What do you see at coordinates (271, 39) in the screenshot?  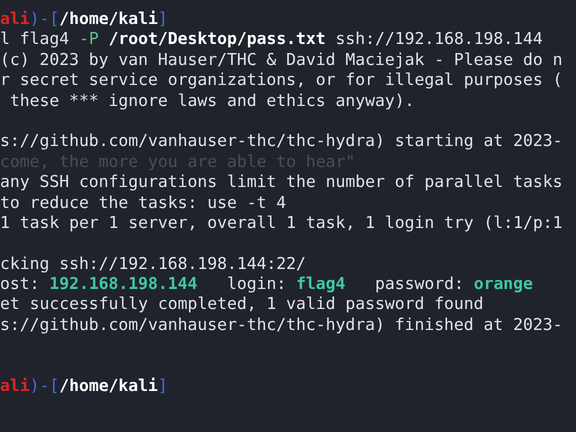 I see `terminal-line: l flag4 -P /root/Desktop/pass.txt ssh://192.168.198.144` at bounding box center [271, 39].